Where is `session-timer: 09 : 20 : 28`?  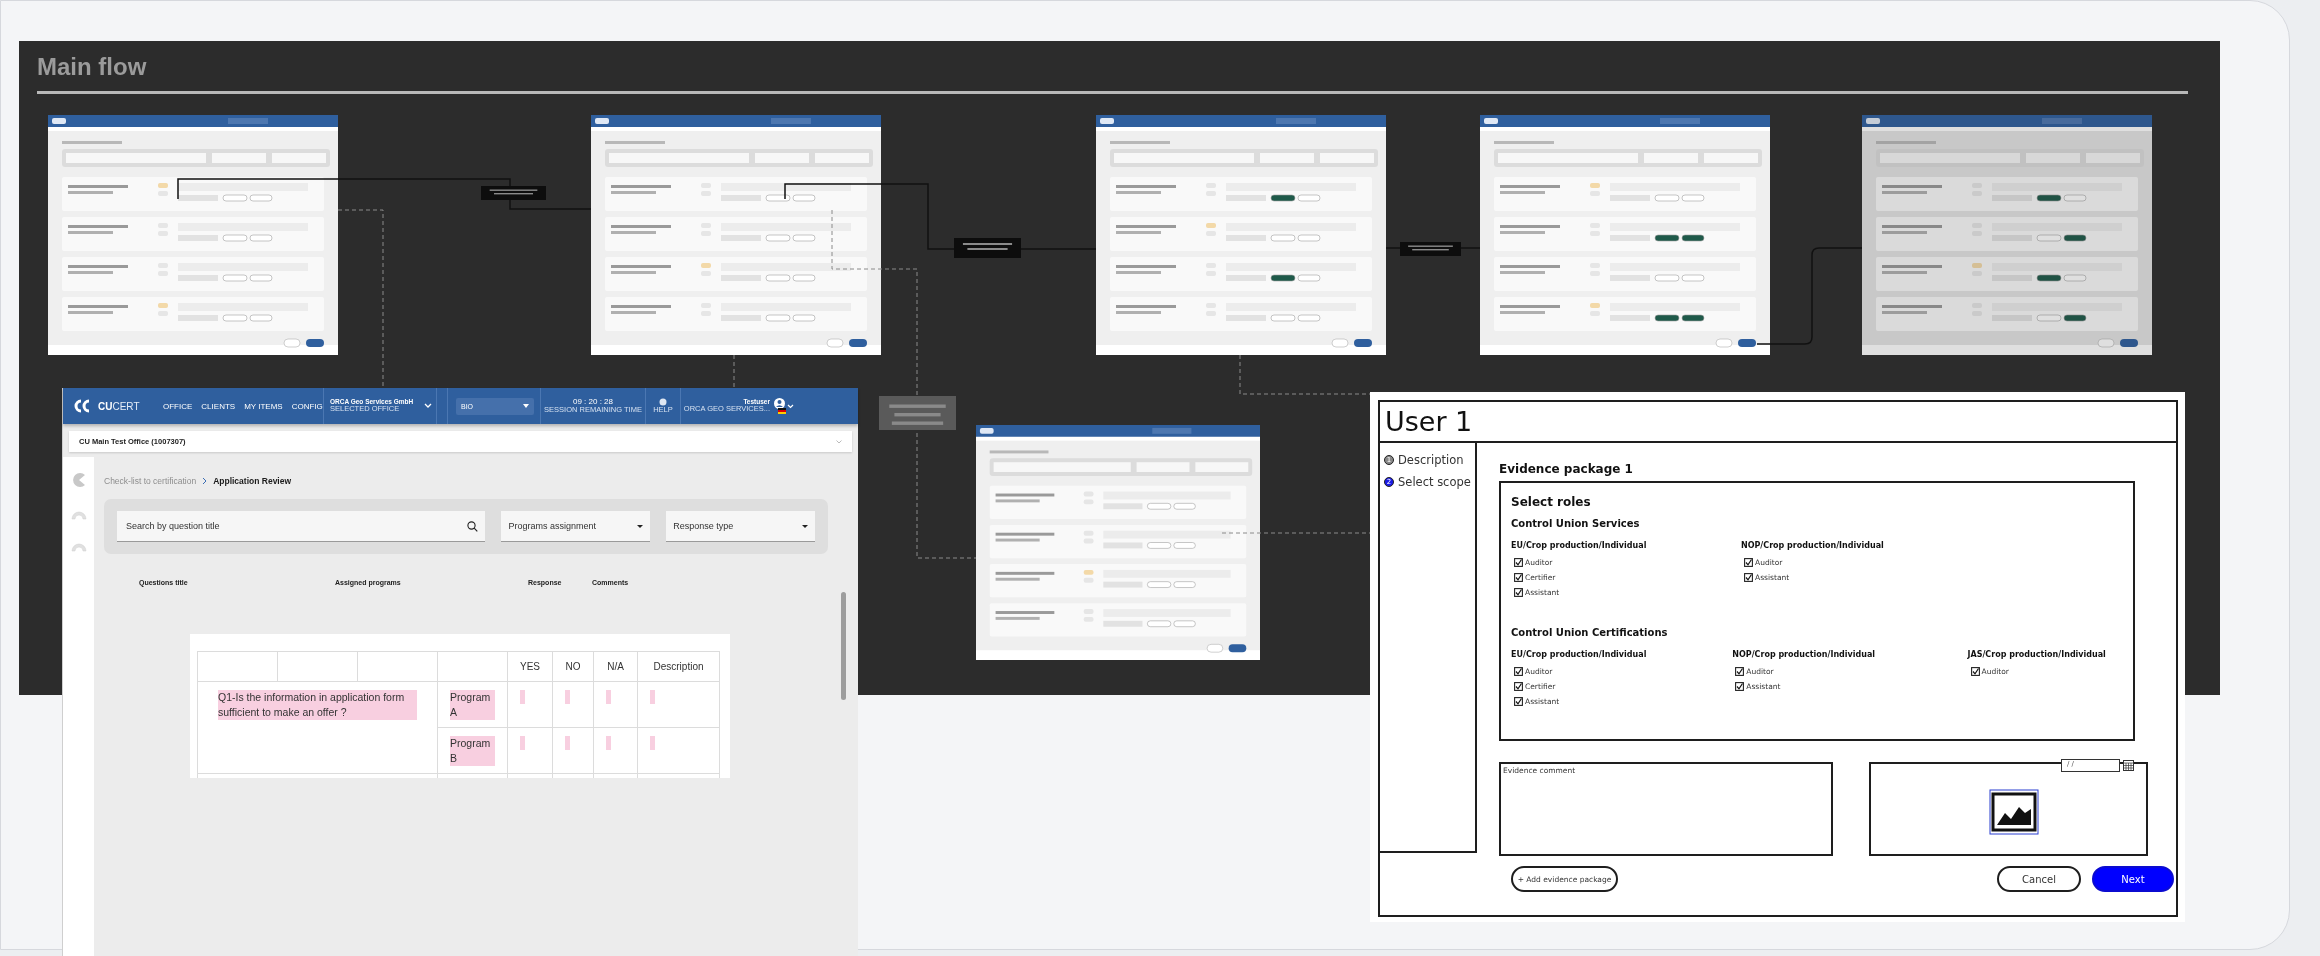 session-timer: 09 : 20 : 28 is located at coordinates (593, 402).